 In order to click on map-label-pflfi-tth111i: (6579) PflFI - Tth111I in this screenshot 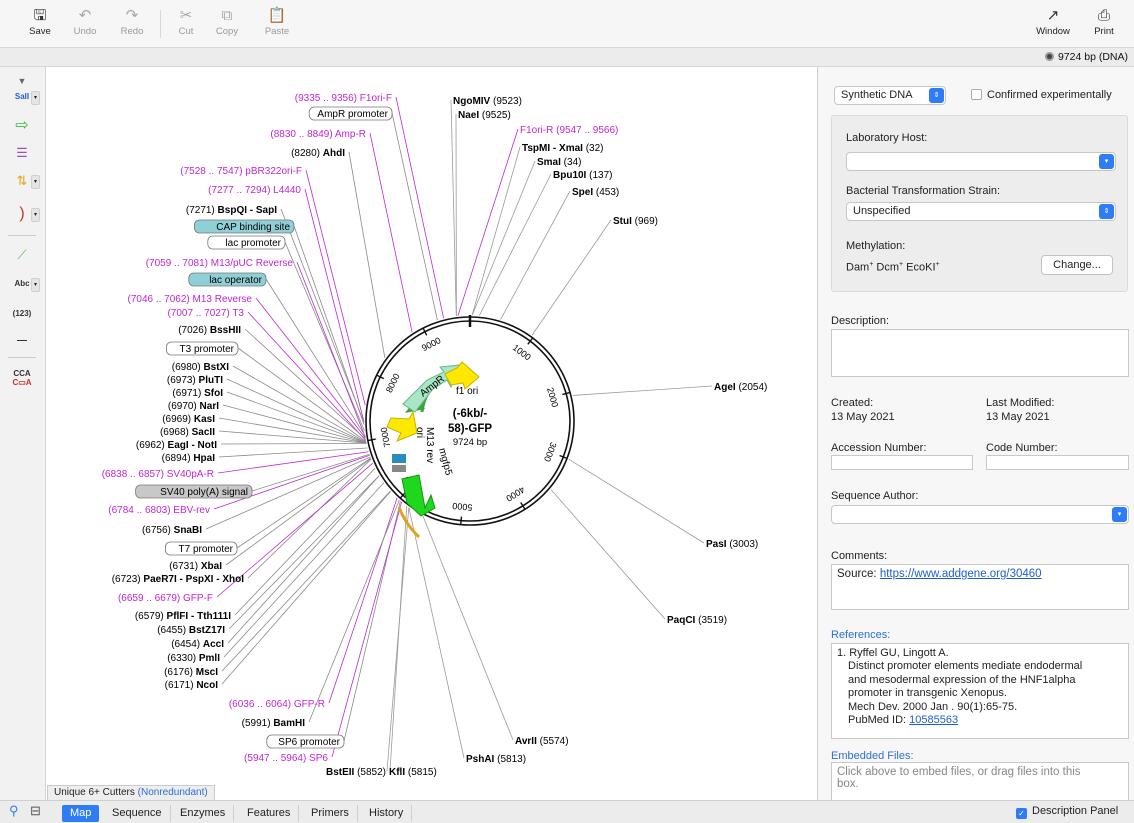, I will do `click(183, 616)`.